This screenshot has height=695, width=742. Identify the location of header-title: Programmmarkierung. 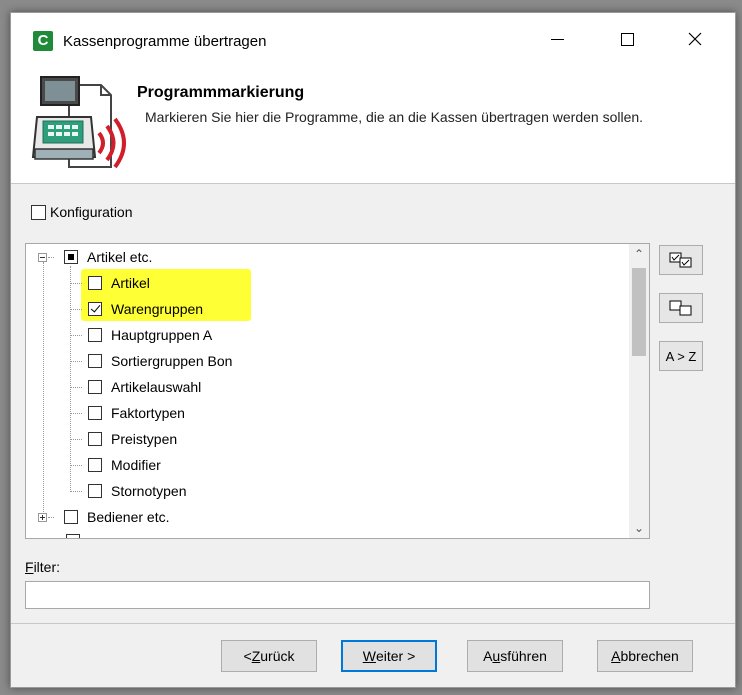
(221, 92).